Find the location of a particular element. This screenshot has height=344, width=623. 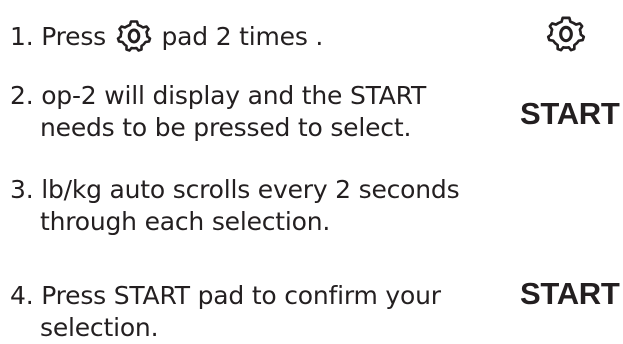

step-3-line2: through each selection. is located at coordinates (185, 221).